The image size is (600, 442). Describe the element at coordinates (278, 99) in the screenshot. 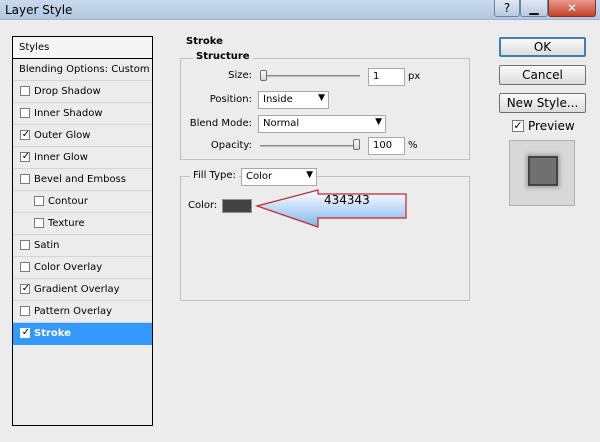

I see `position-select-value: Inside` at that location.